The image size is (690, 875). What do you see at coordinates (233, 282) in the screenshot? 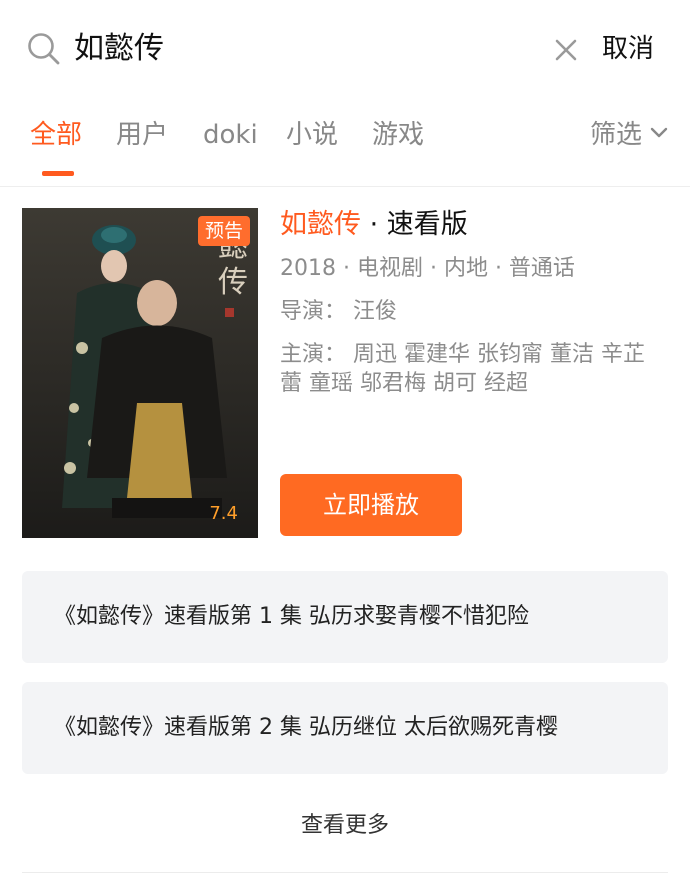
I see `svg-text: 传` at bounding box center [233, 282].